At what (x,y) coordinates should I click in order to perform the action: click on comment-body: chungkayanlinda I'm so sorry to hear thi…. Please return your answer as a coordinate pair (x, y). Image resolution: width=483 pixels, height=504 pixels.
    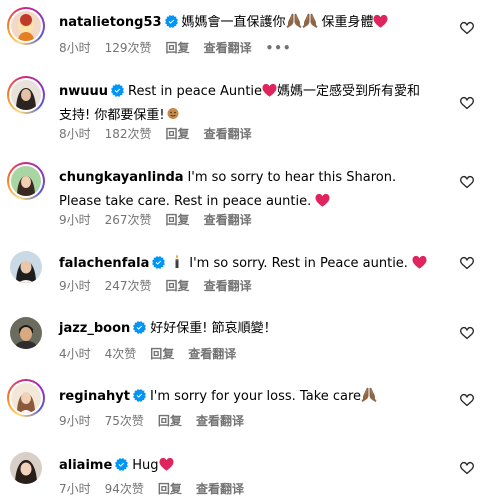
    Looking at the image, I should click on (246, 189).